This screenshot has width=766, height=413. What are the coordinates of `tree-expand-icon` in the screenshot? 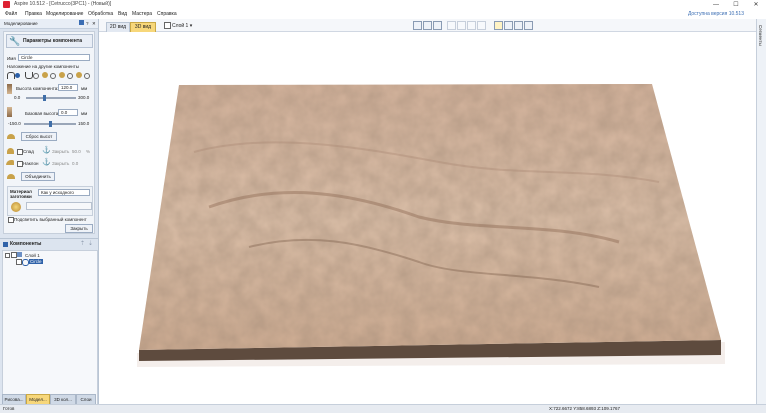 It's located at (7, 255).